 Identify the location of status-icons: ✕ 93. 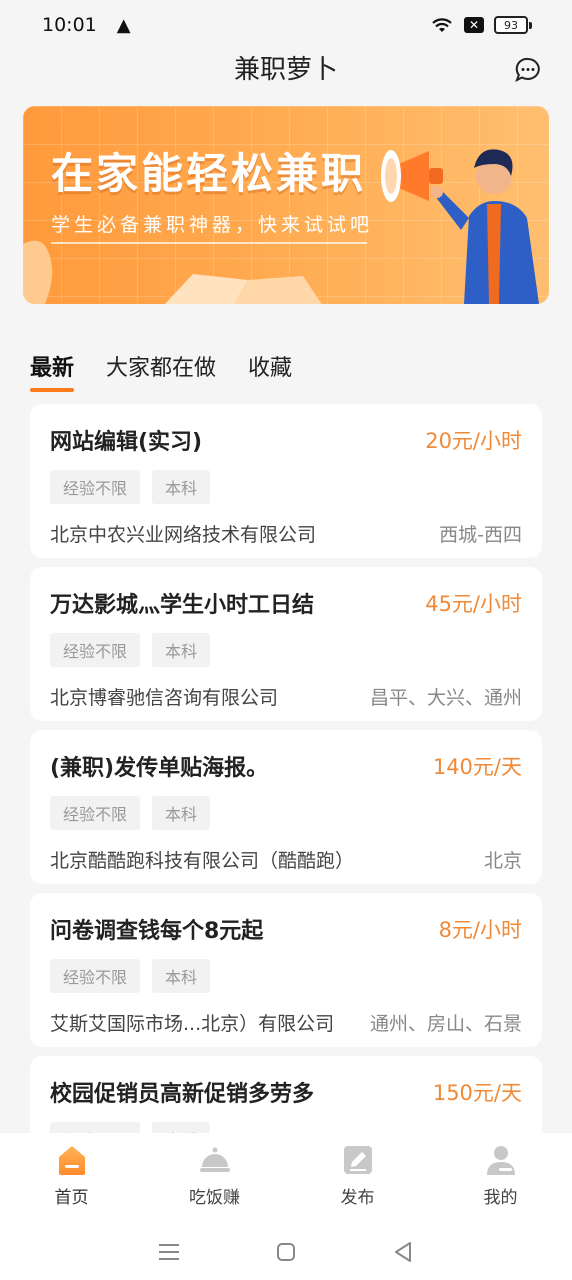
(481, 25).